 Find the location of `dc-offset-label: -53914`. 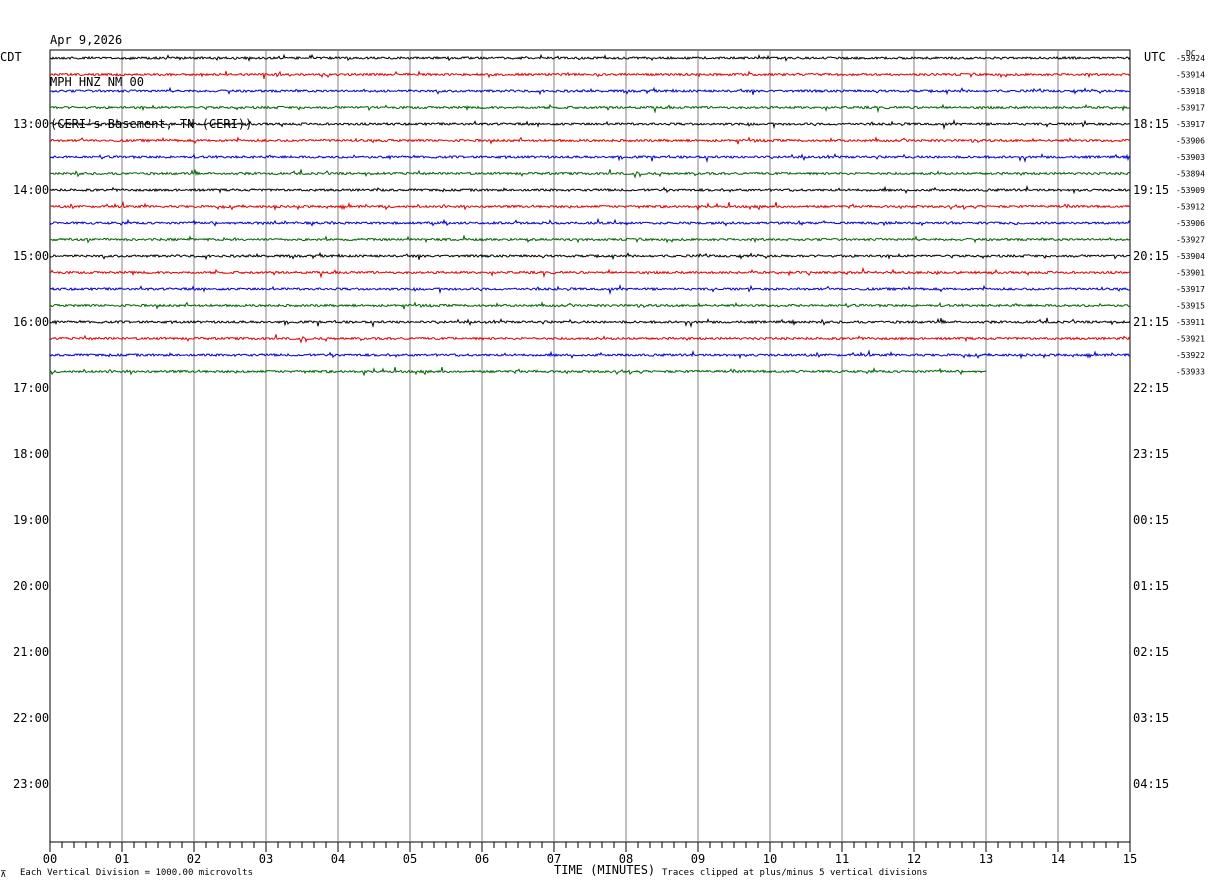

dc-offset-label: -53914 is located at coordinates (1190, 75).